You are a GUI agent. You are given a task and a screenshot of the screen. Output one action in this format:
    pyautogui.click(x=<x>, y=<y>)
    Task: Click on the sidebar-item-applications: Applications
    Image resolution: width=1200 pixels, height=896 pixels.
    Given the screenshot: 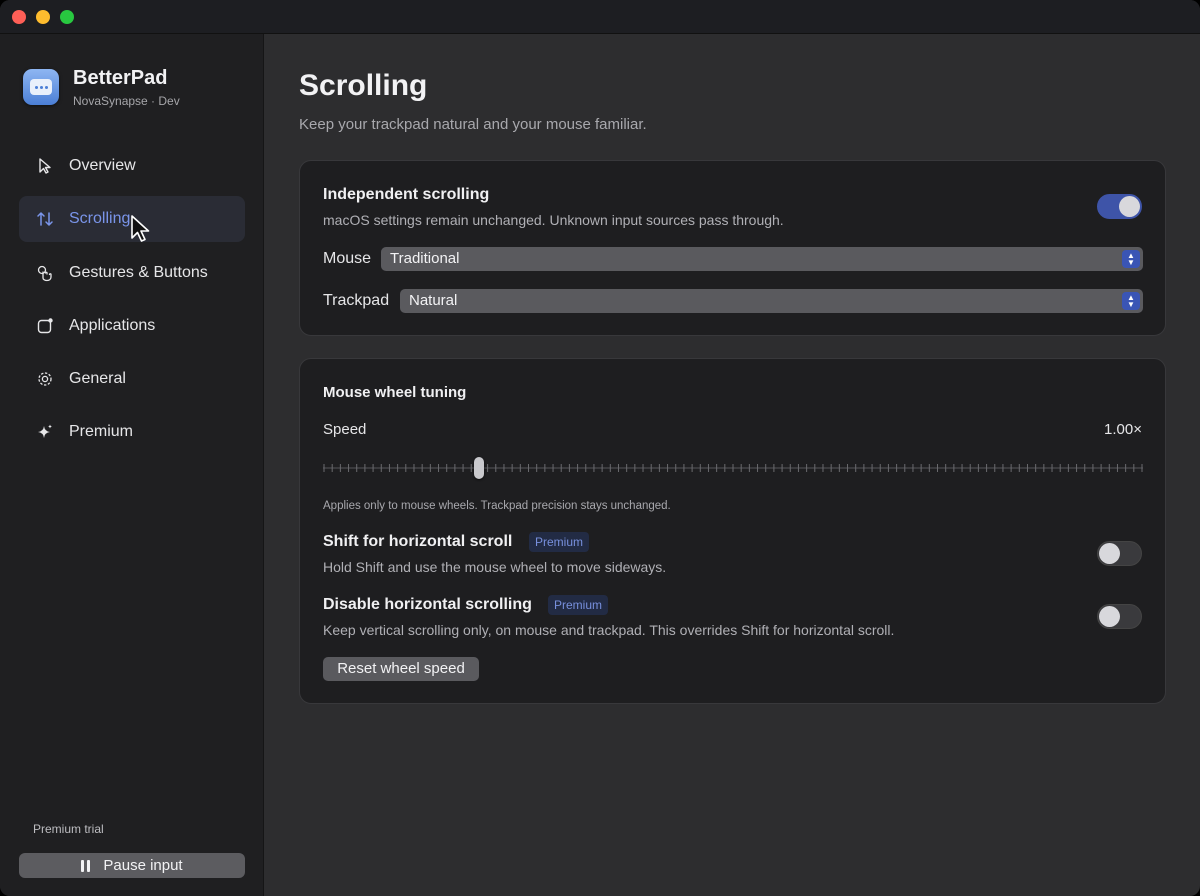 What is the action you would take?
    pyautogui.click(x=132, y=326)
    